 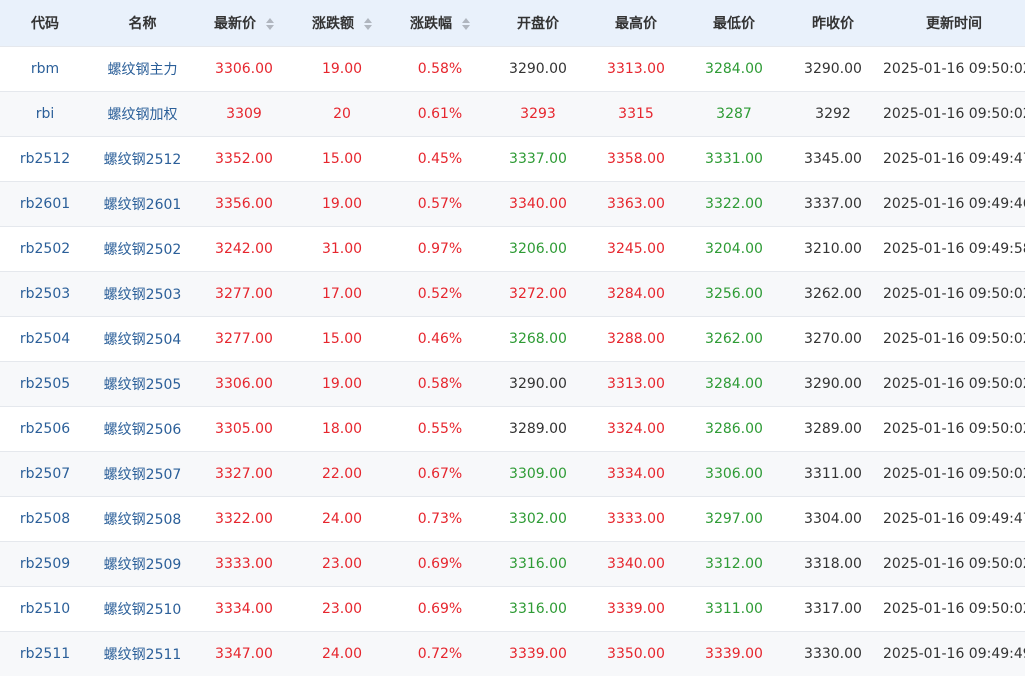 I want to click on prev-close-cell: 3311.00, so click(x=833, y=473).